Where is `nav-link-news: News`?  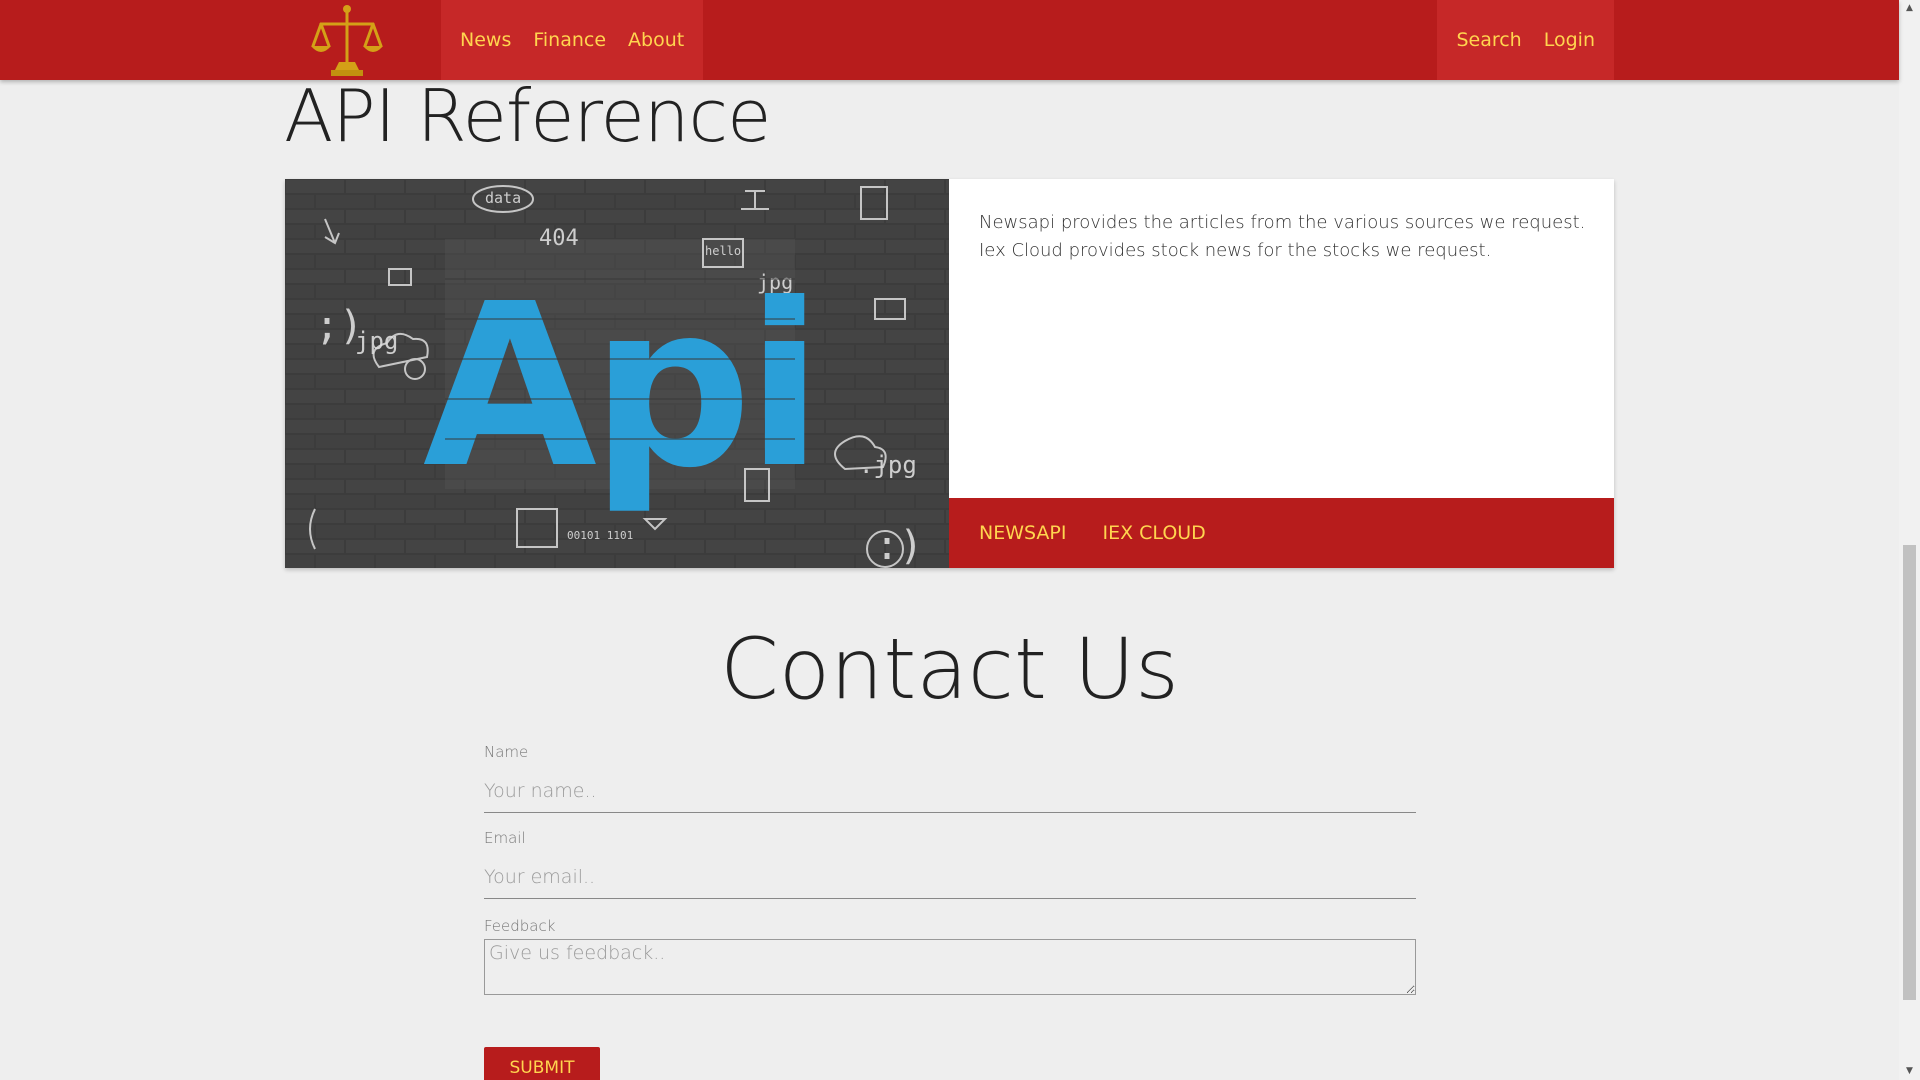 nav-link-news: News is located at coordinates (485, 40).